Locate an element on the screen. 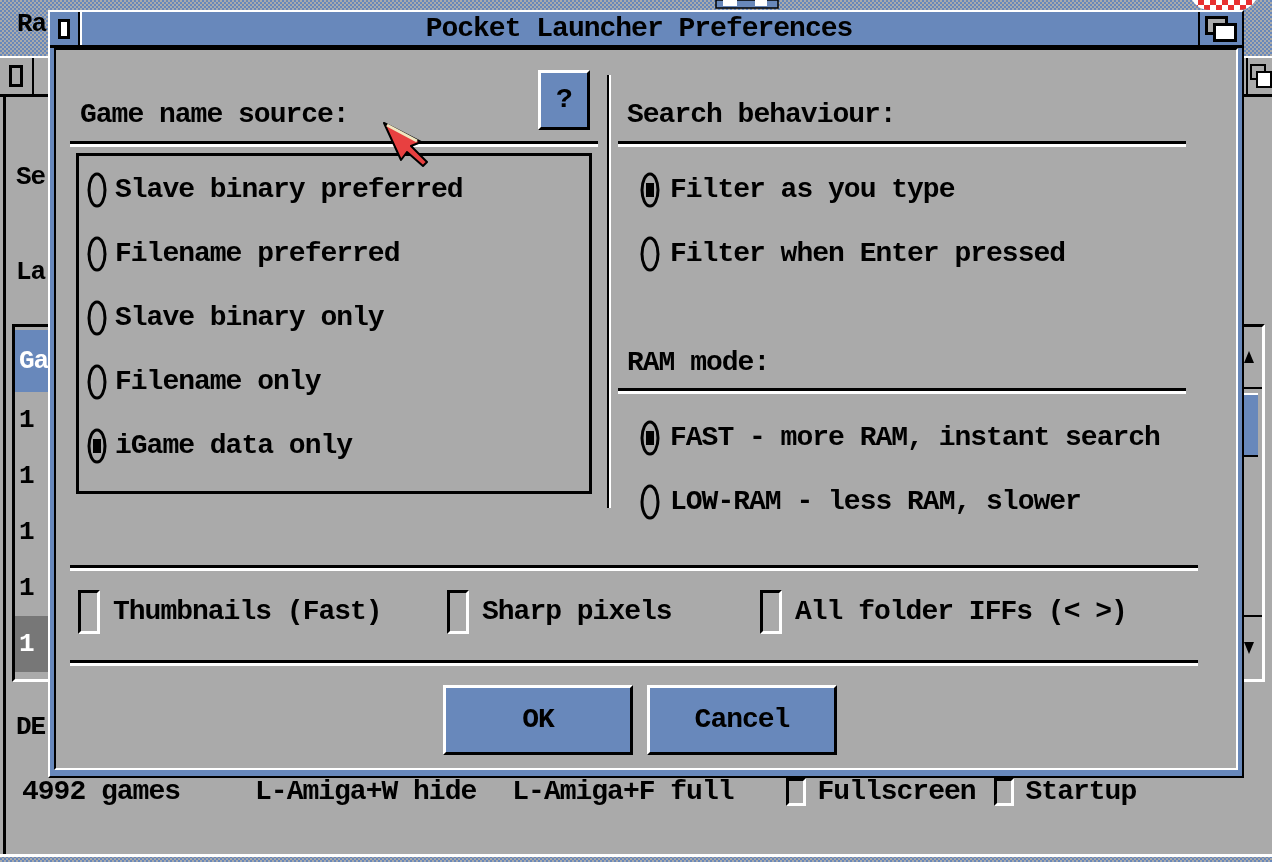 This screenshot has height=862, width=1272. desktop-icon is located at coordinates (747, 4).